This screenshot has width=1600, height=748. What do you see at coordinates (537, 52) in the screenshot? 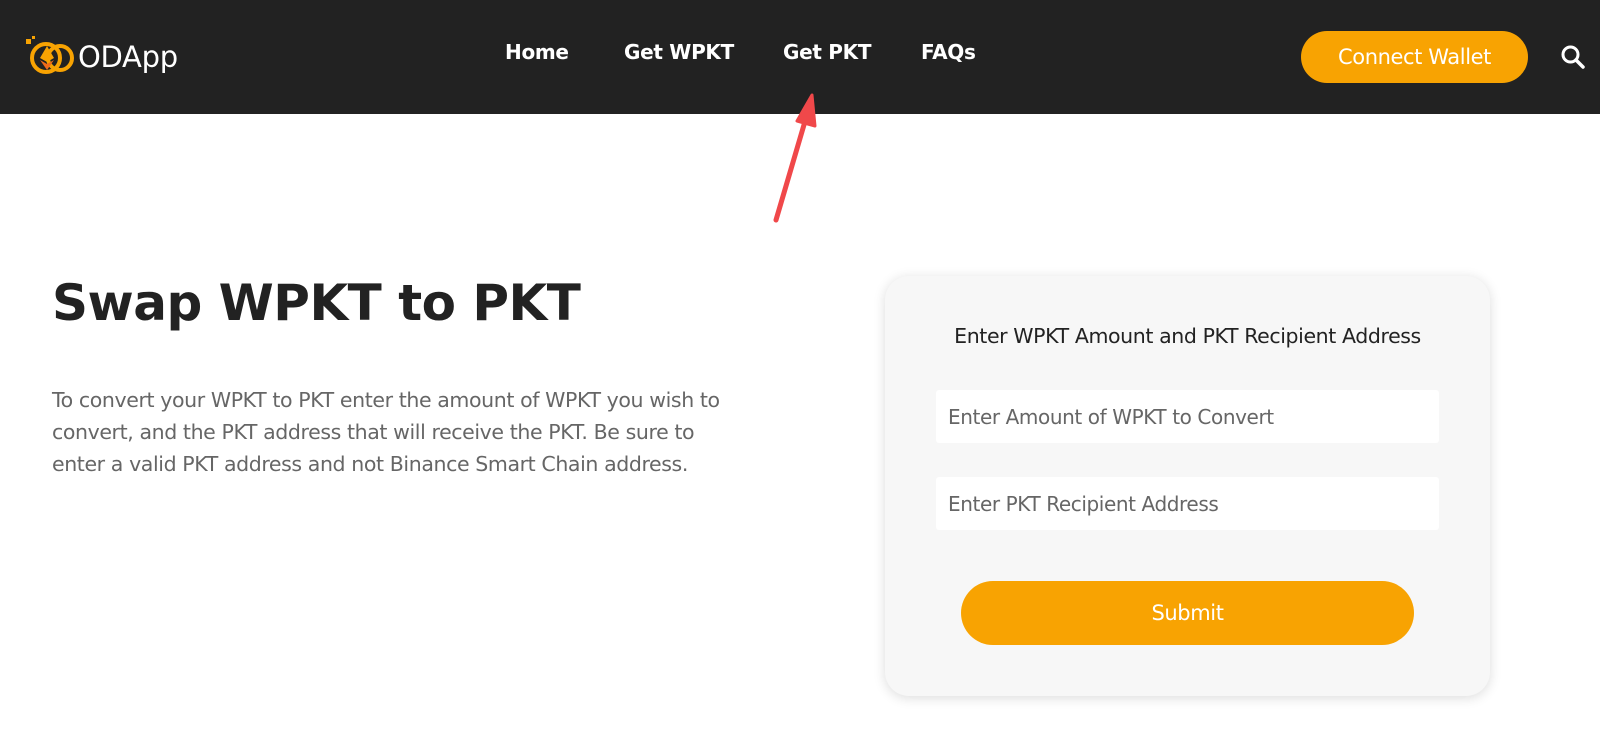
I see `nav-home: Home` at bounding box center [537, 52].